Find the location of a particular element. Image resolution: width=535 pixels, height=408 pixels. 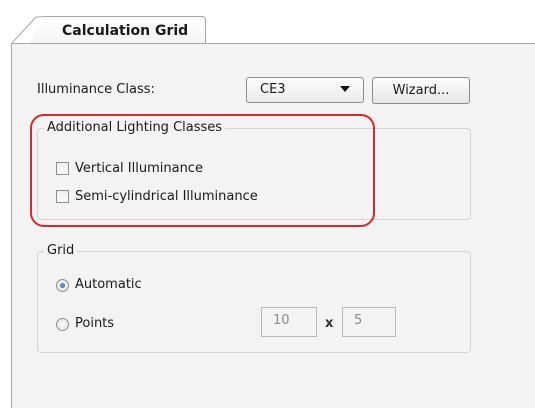

points-x-input: 10 is located at coordinates (289, 322).